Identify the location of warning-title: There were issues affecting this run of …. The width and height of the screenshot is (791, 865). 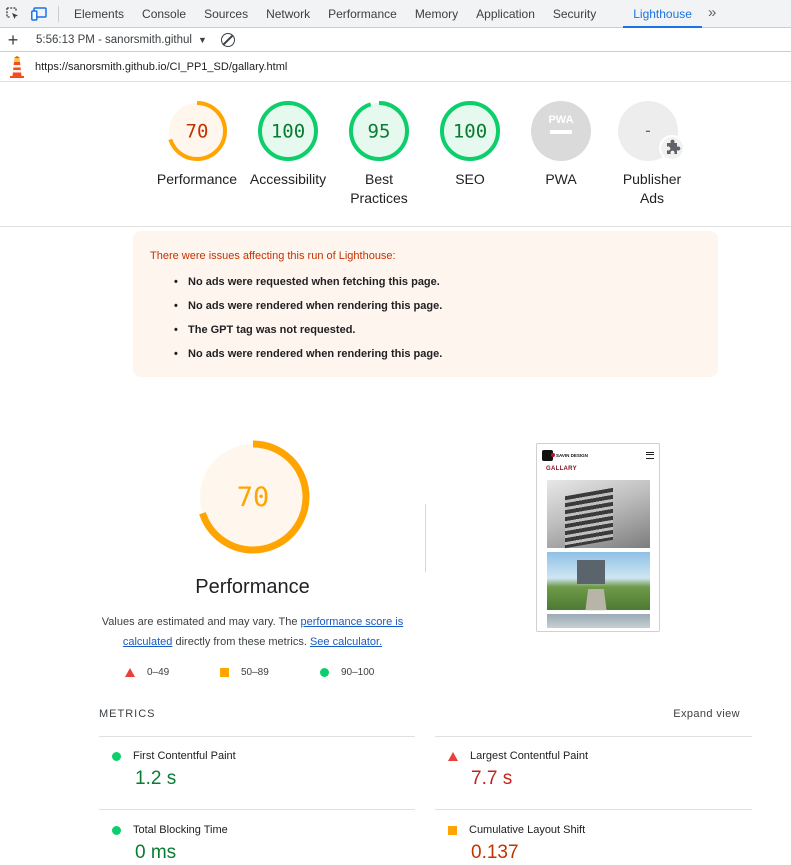
(273, 256).